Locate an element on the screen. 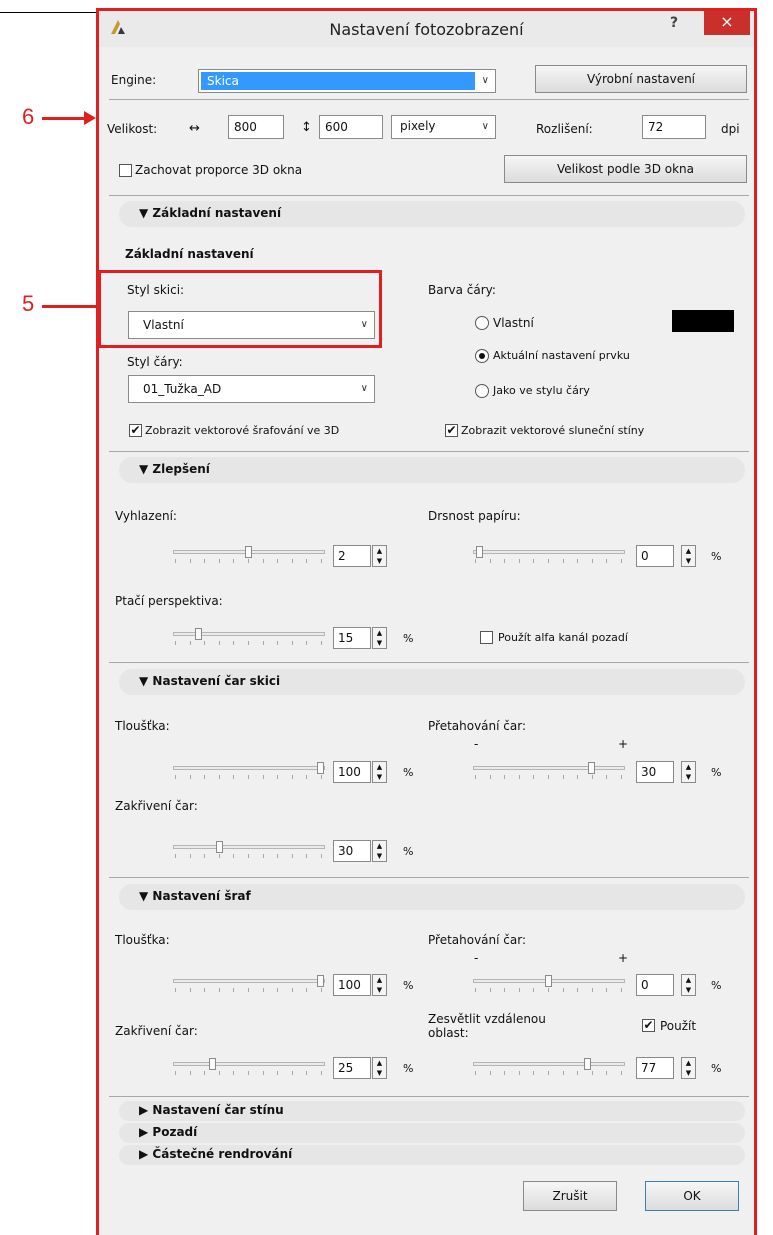 The height and width of the screenshot is (1235, 773). paper-roughness-input: 0 is located at coordinates (655, 556).